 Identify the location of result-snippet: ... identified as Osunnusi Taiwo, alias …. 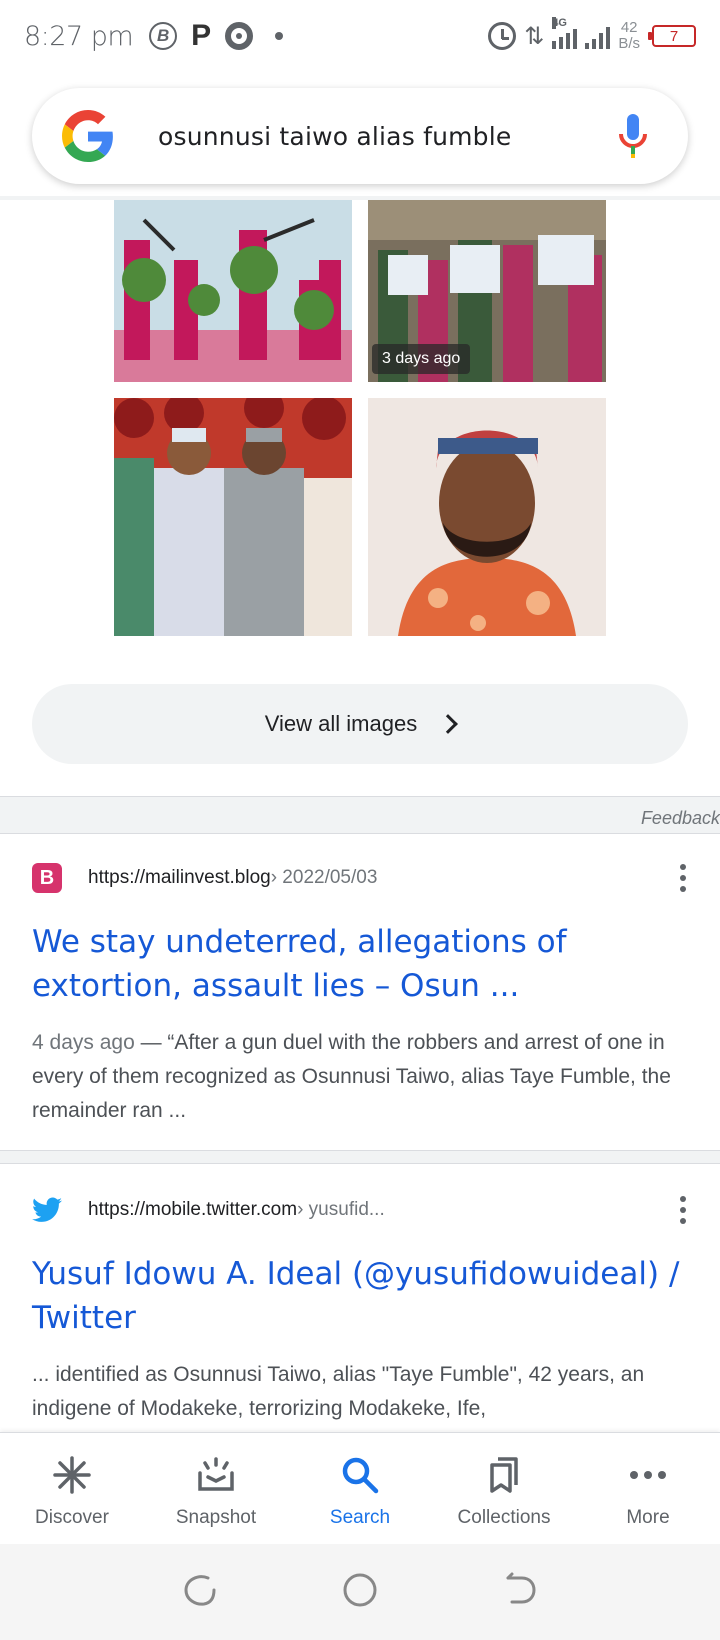
(338, 1391).